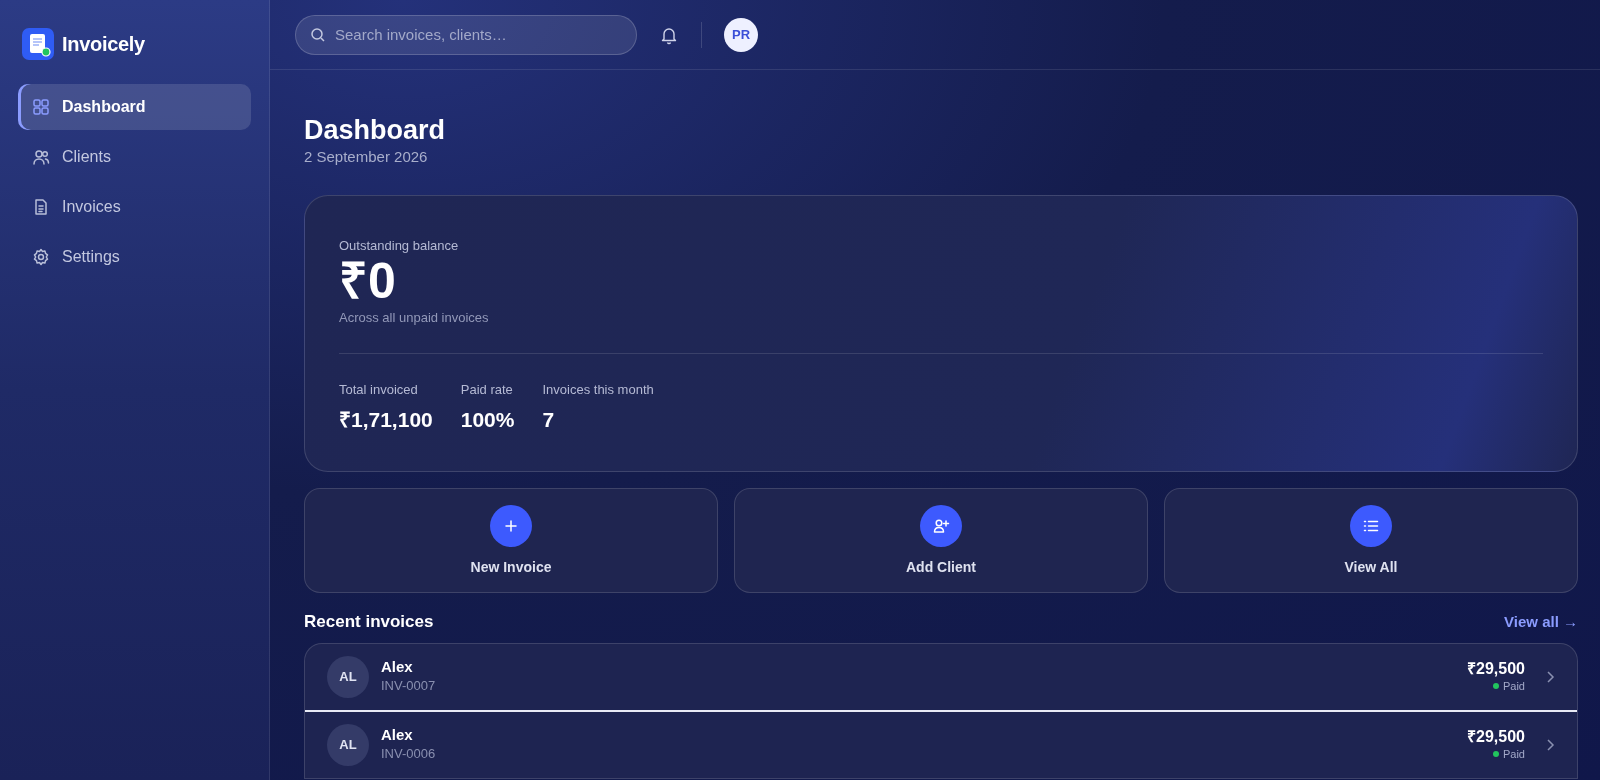 Image resolution: width=1600 pixels, height=780 pixels. What do you see at coordinates (487, 390) in the screenshot?
I see `stat-label: Paid rate` at bounding box center [487, 390].